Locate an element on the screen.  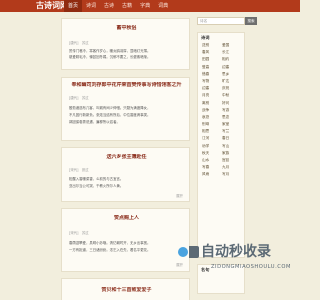
category-link: 秋天 is located at coordinates (212, 153).